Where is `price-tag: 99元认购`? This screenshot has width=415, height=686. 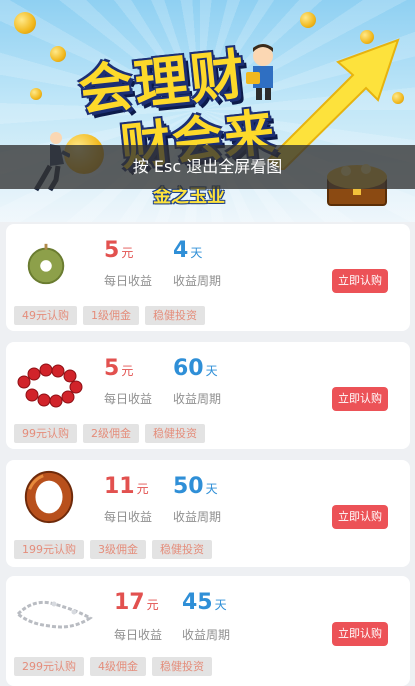
price-tag: 99元认购 is located at coordinates (45, 433).